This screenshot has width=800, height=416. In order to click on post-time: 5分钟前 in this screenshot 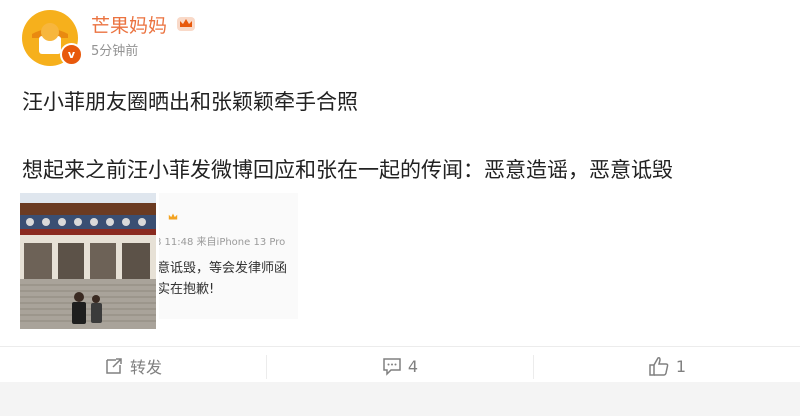, I will do `click(114, 49)`.